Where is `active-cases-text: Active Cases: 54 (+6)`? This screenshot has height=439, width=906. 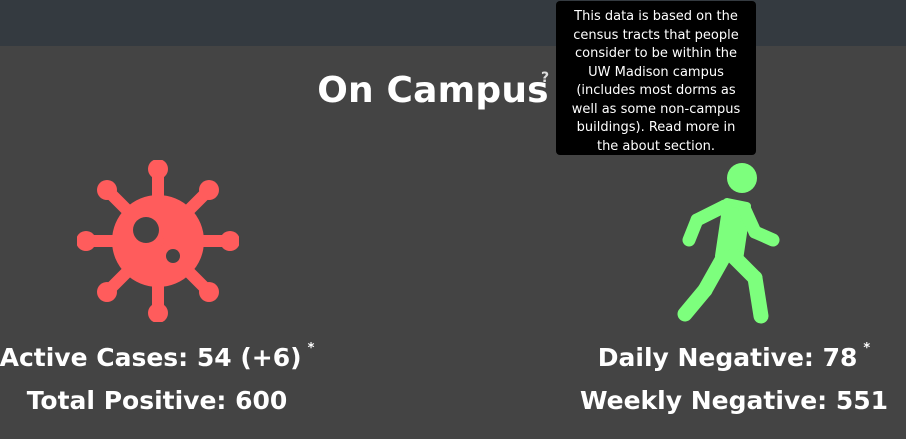 active-cases-text: Active Cases: 54 (+6) is located at coordinates (151, 357).